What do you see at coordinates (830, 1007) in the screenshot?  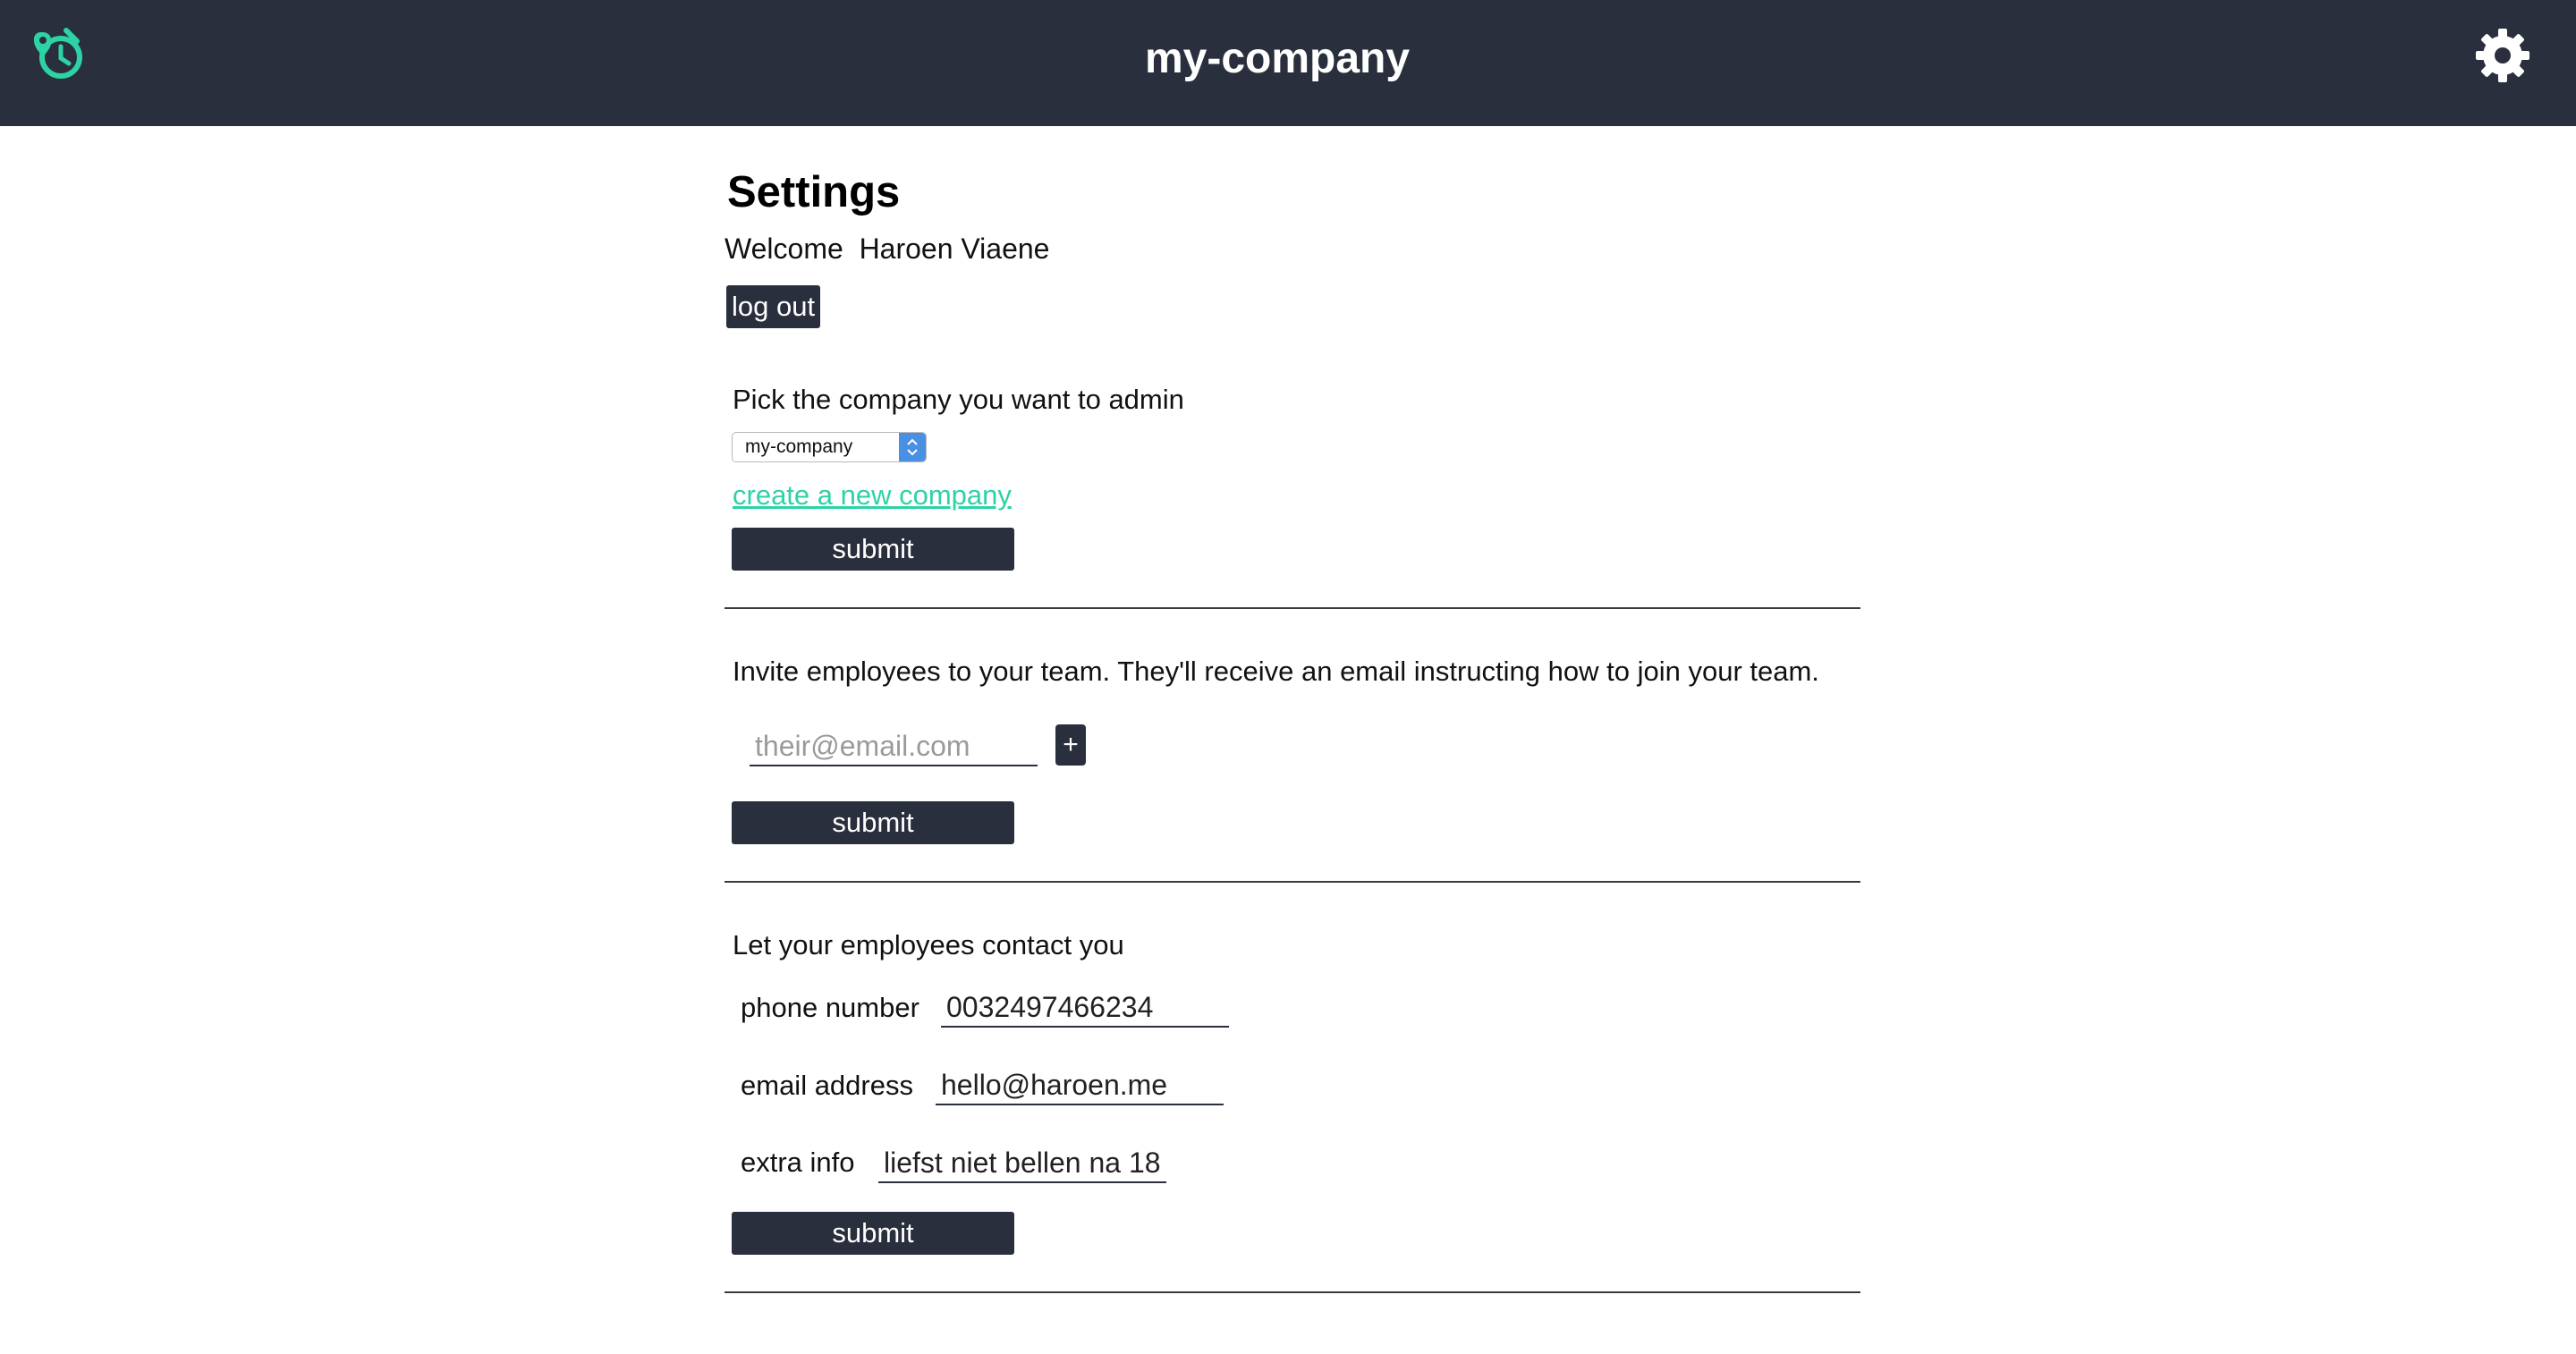 I see `phone-label: phone number` at bounding box center [830, 1007].